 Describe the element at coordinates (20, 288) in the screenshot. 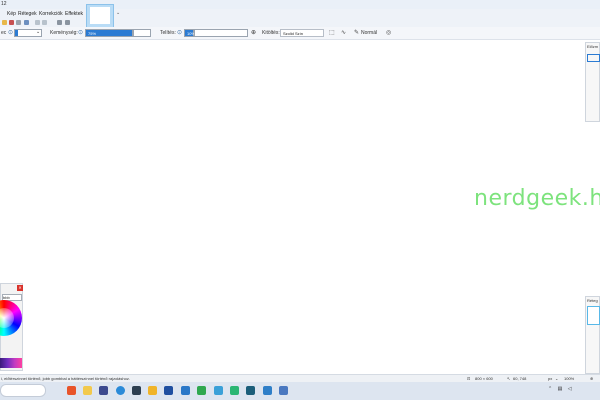

I see `close-icon: ✕` at that location.